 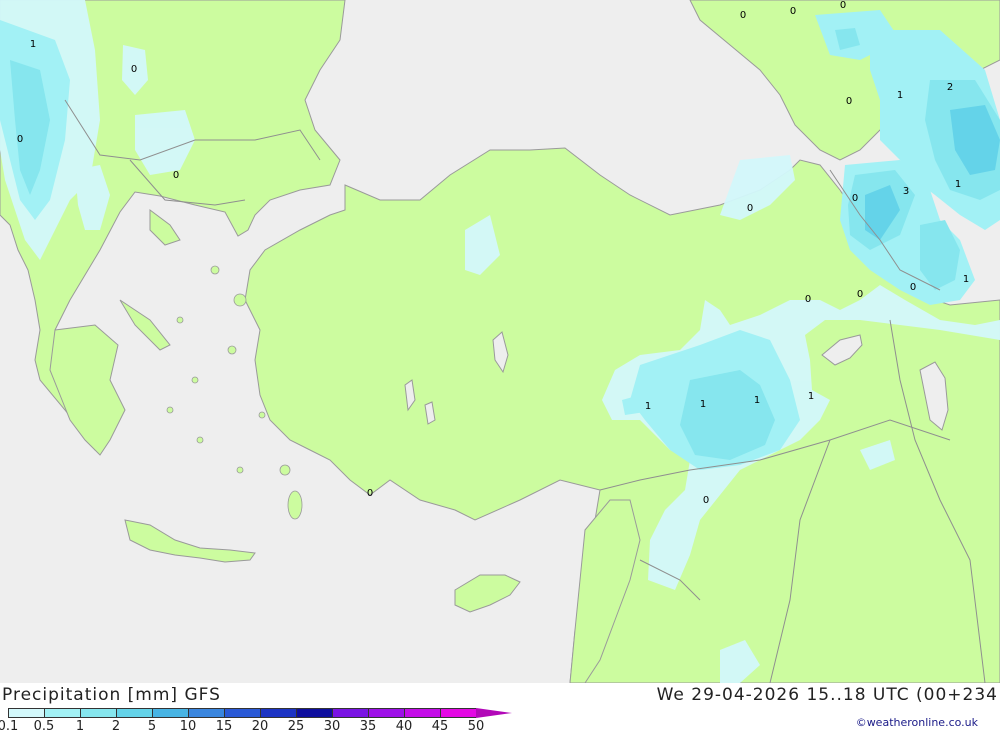 What do you see at coordinates (116, 726) in the screenshot?
I see `legend-tick-label: 2` at bounding box center [116, 726].